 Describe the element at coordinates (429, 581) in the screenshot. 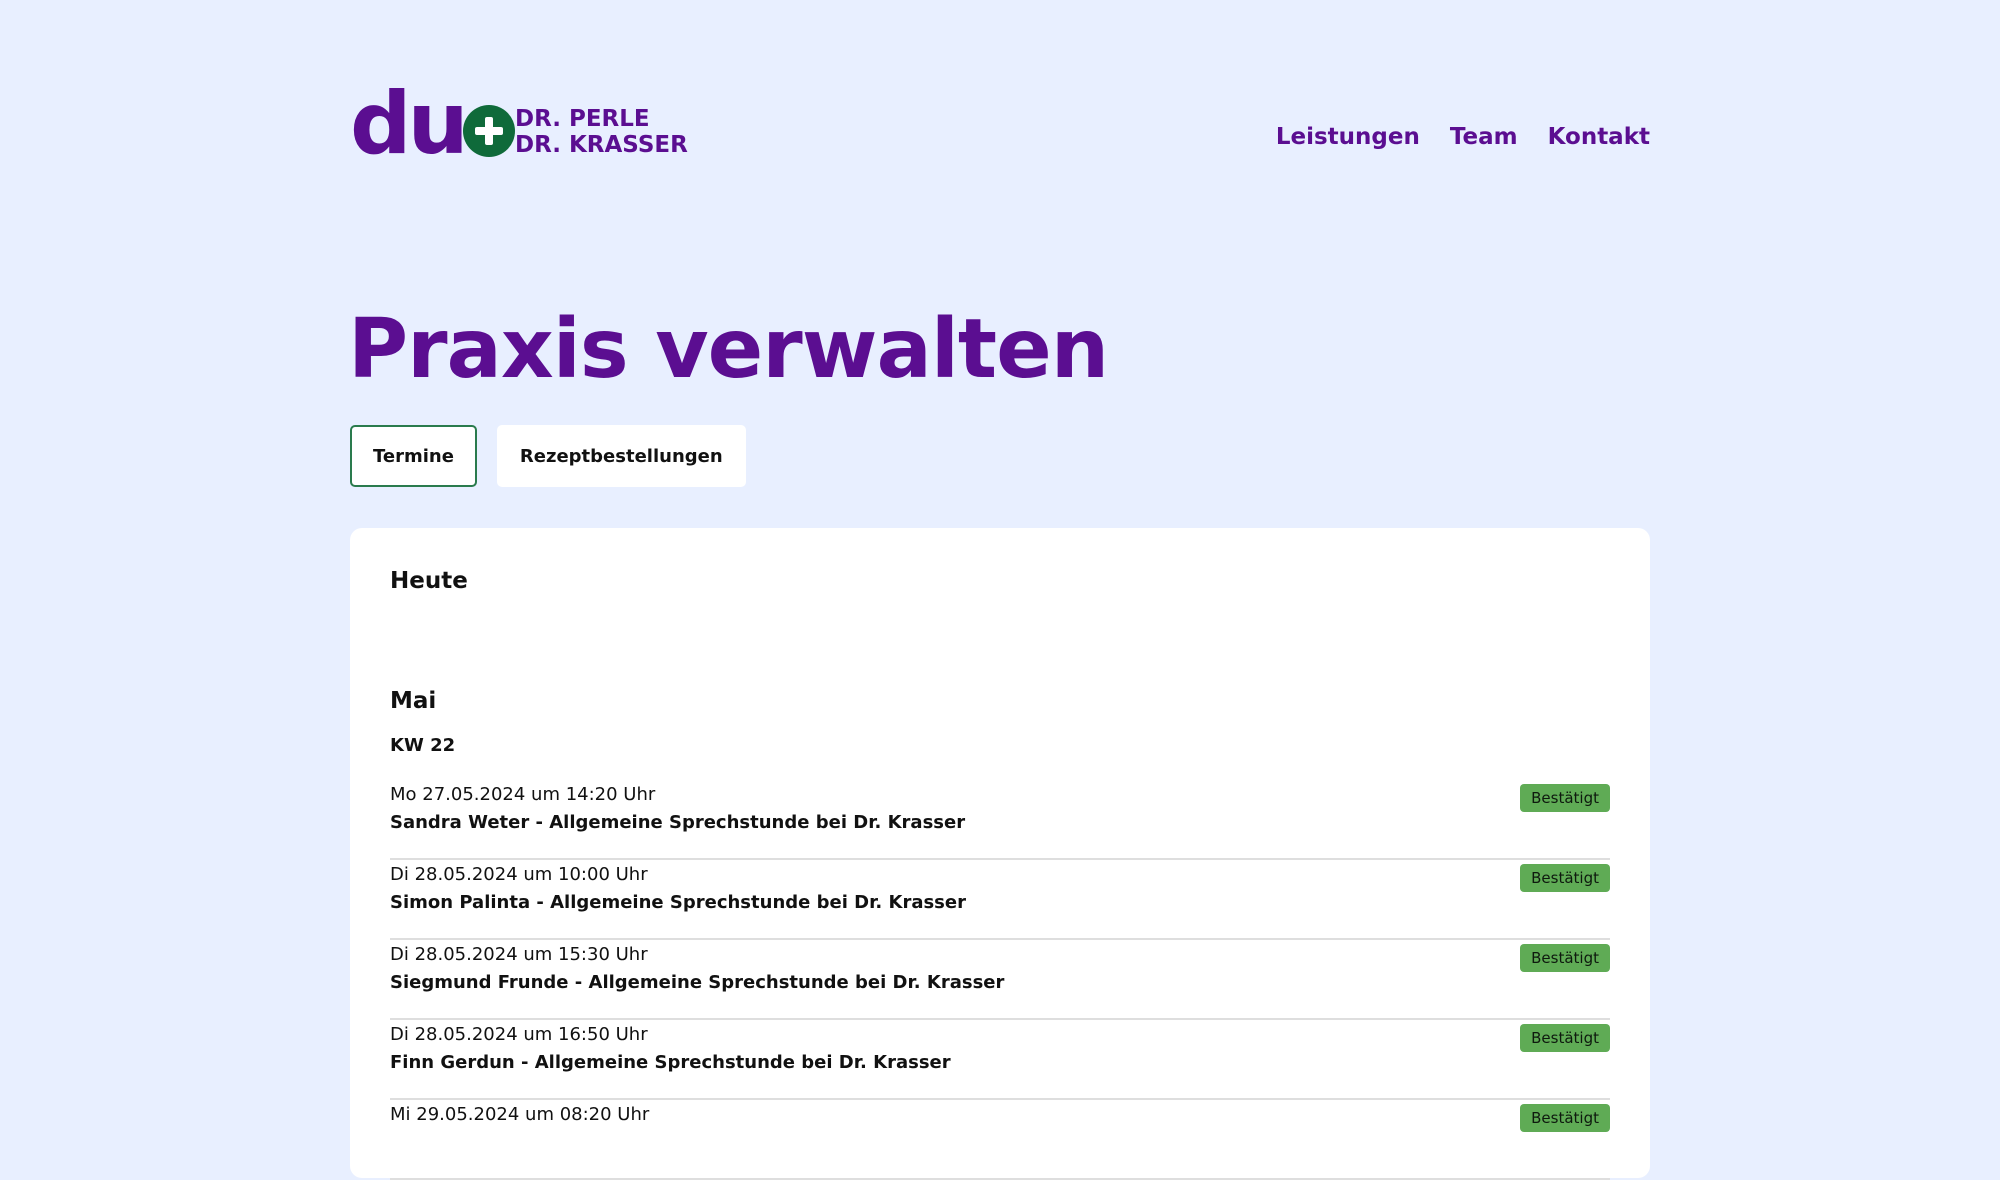

I see `today-heading: Heute` at that location.